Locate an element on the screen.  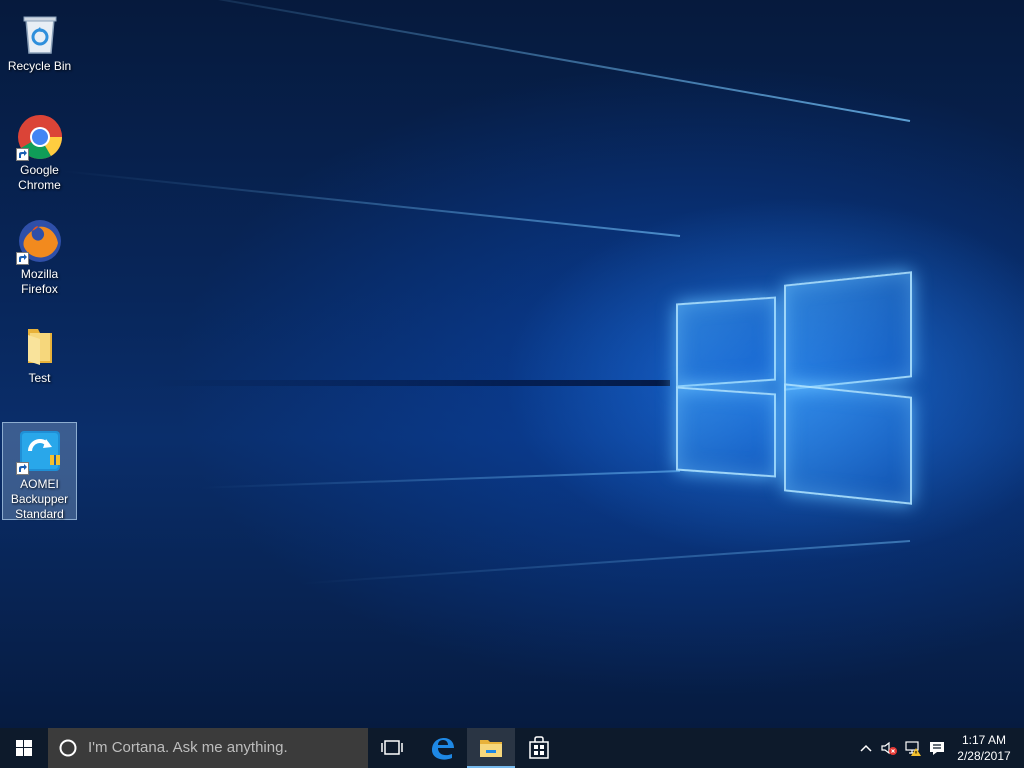
windows-start-icon is located at coordinates (24, 748).